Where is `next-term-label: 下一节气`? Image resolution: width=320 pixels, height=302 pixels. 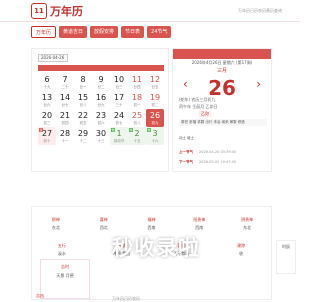 next-term-label: 下一节气 is located at coordinates (186, 162).